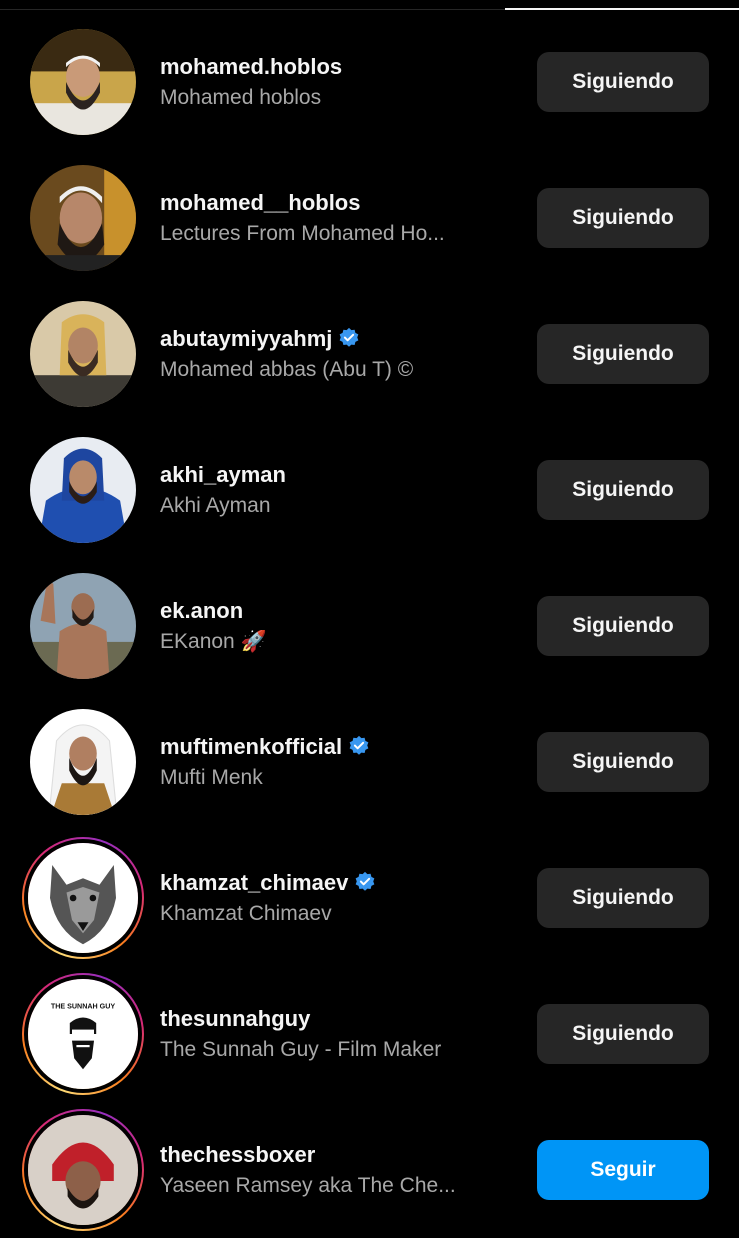 The width and height of the screenshot is (739, 1238). What do you see at coordinates (622, 9) in the screenshot?
I see `tab-indicator-active` at bounding box center [622, 9].